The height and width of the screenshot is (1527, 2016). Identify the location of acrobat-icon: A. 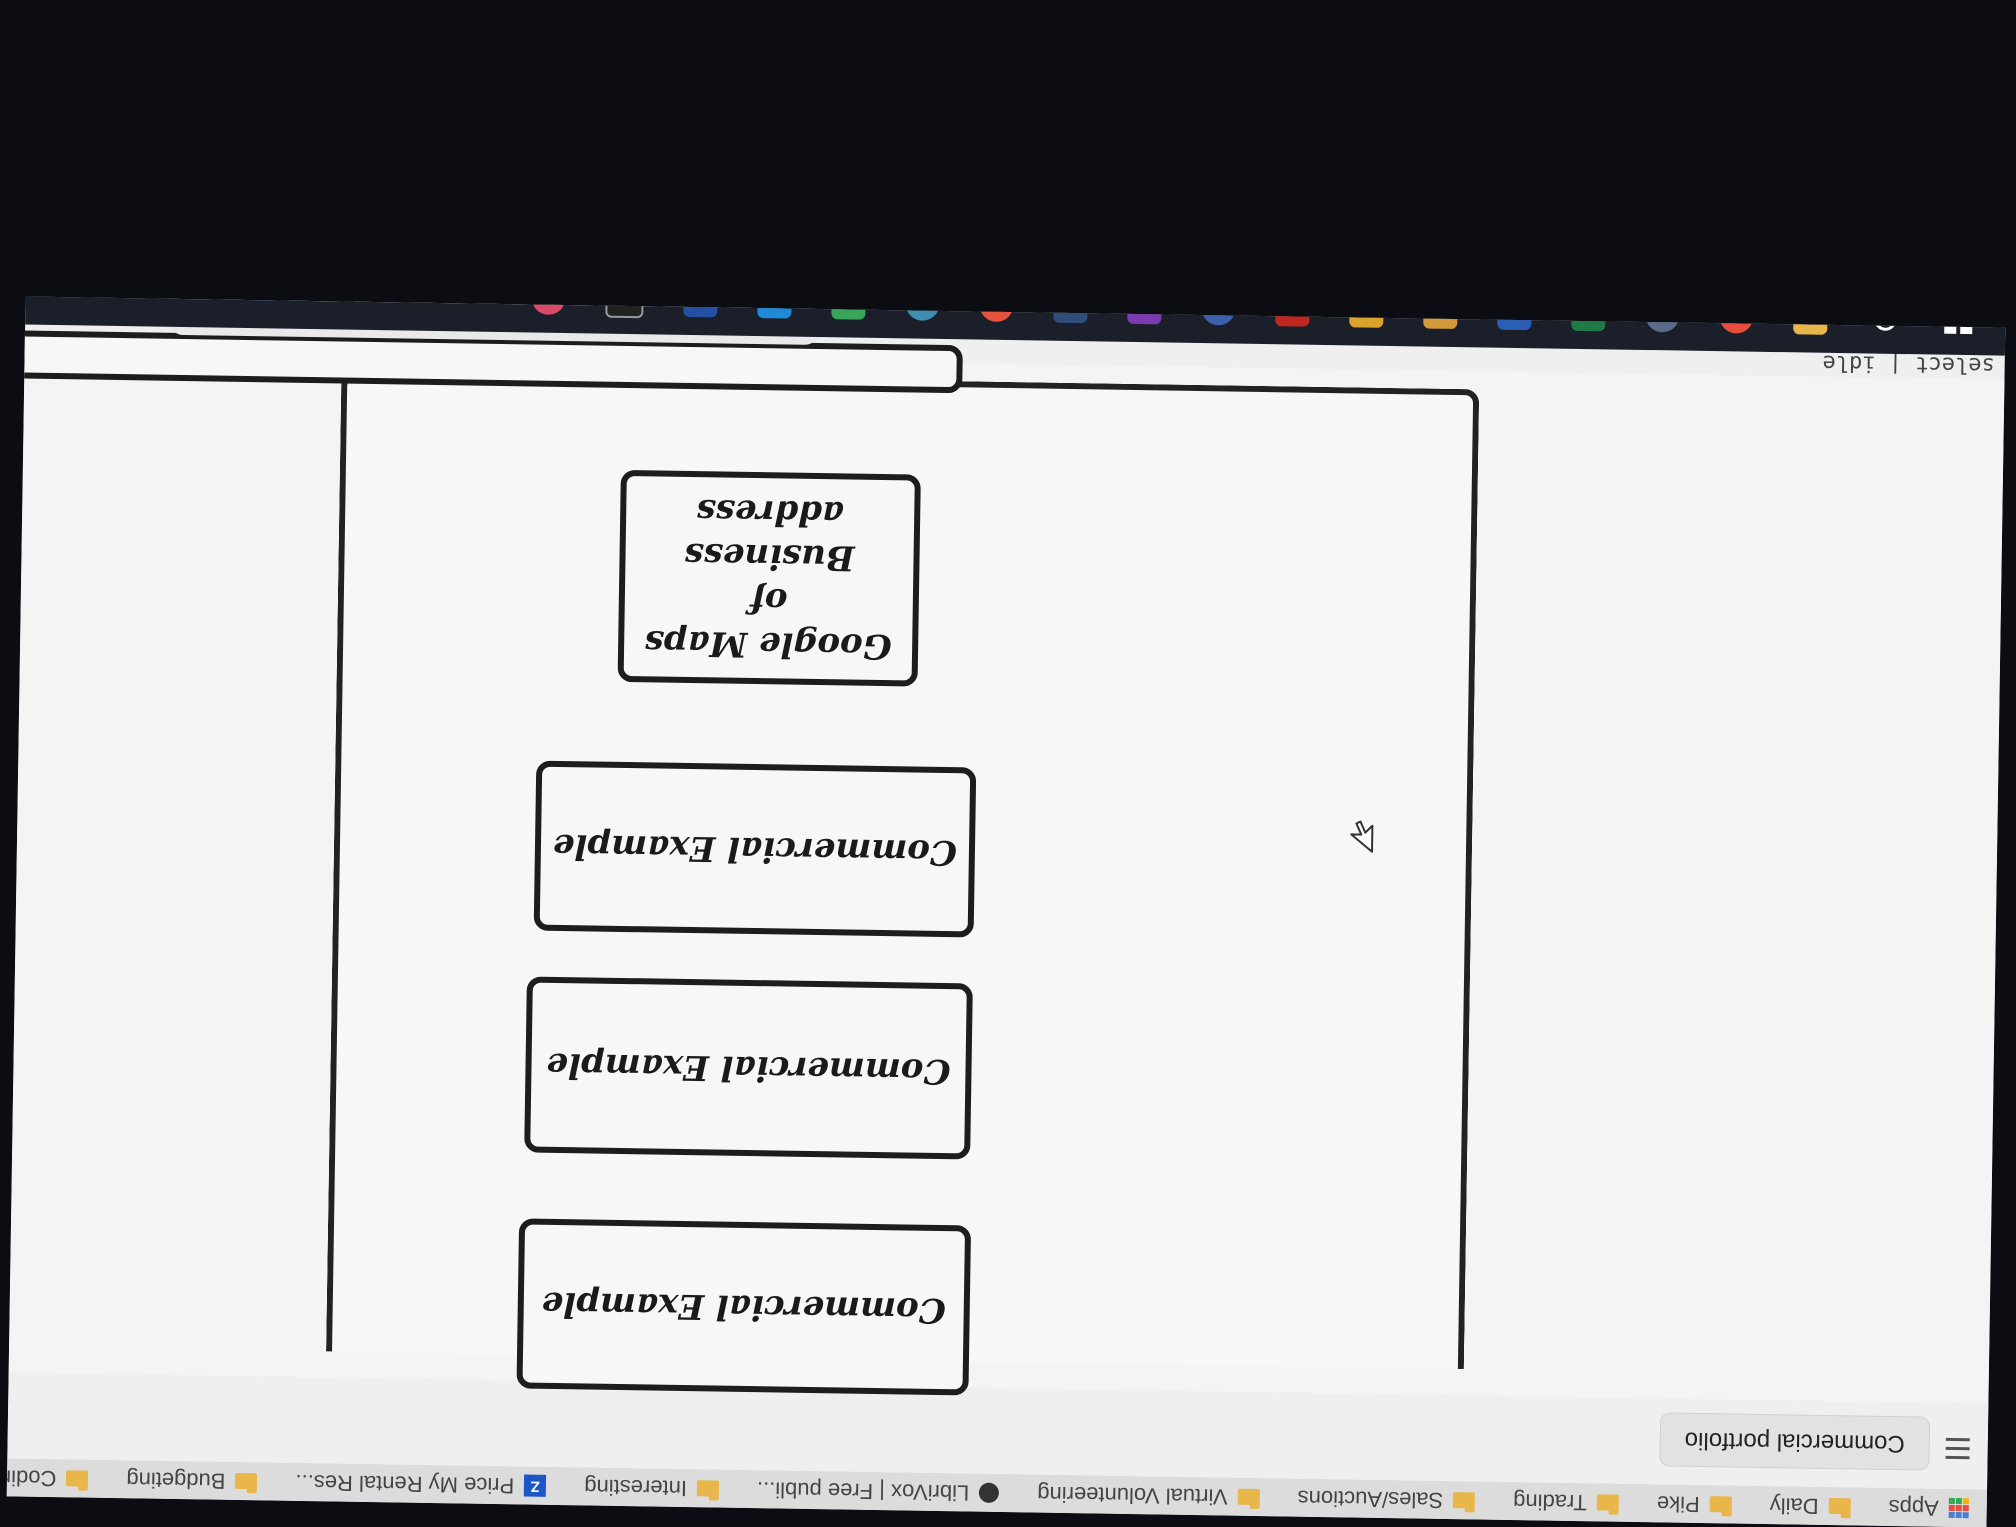
(1292, 312).